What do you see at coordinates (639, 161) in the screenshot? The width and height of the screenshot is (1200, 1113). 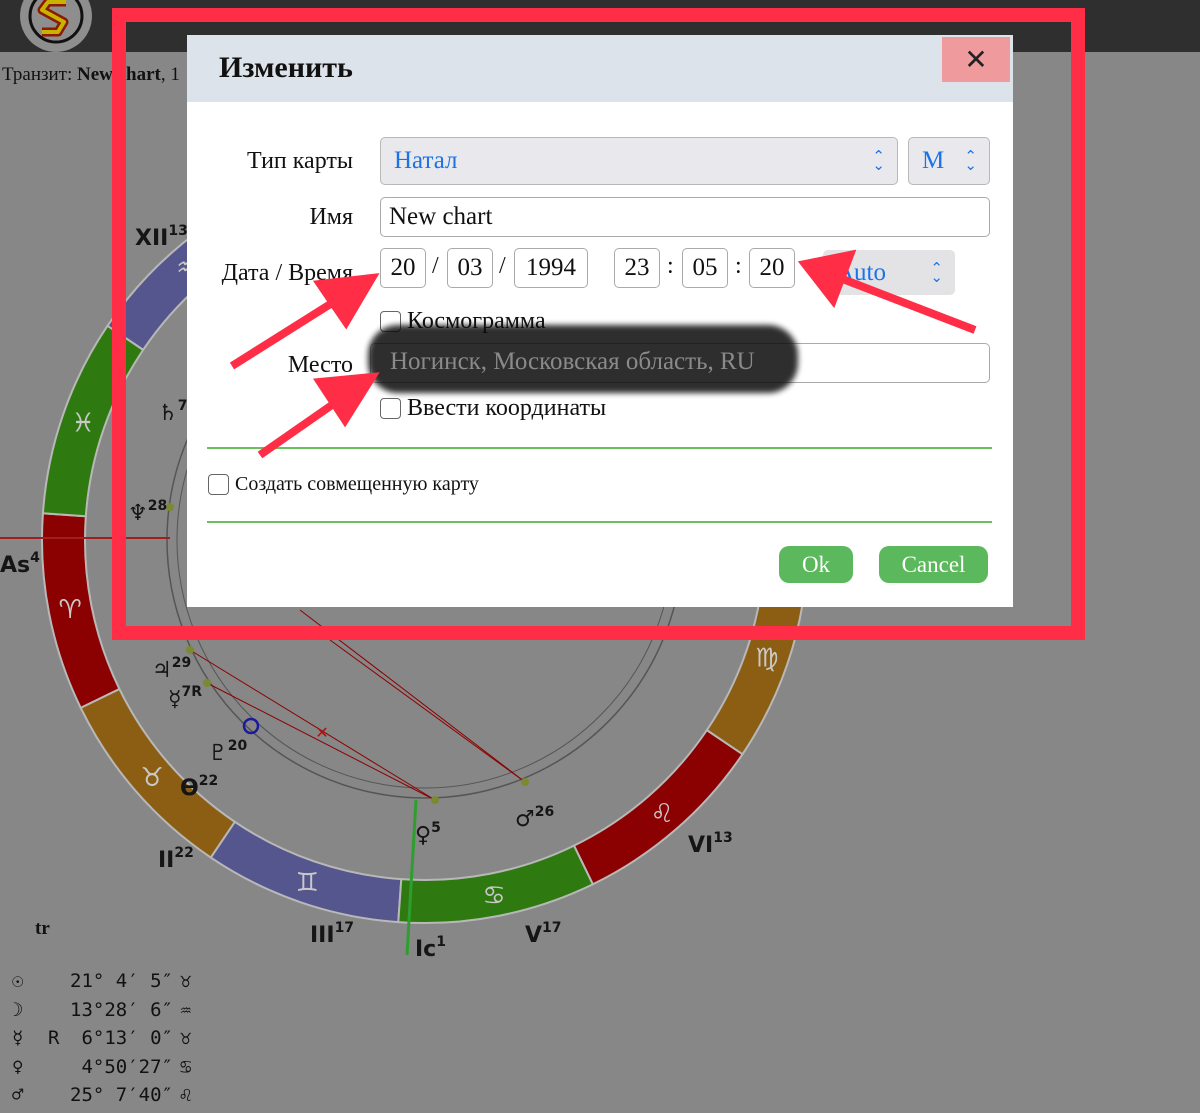 I see `chart-type-select: Натал ⌃ ⌄` at bounding box center [639, 161].